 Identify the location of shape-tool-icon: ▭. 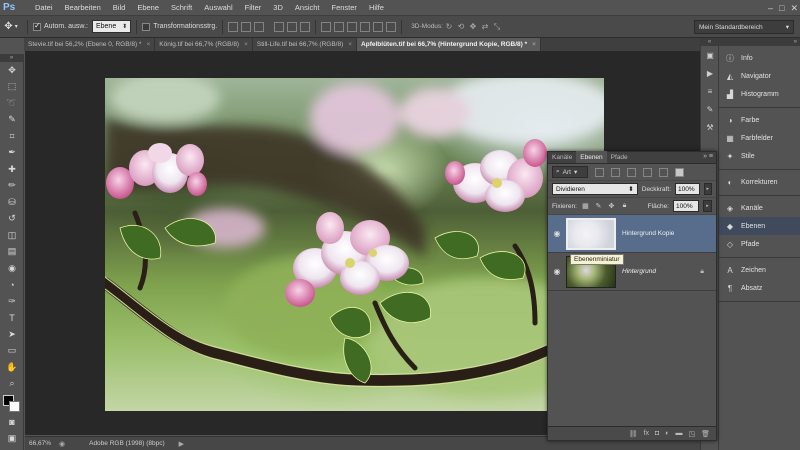
(12, 351).